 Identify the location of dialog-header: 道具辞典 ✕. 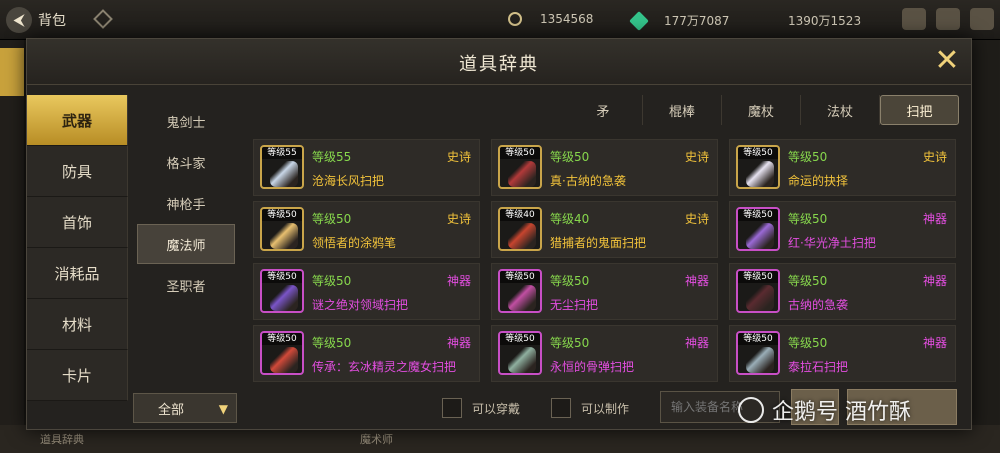
(499, 62).